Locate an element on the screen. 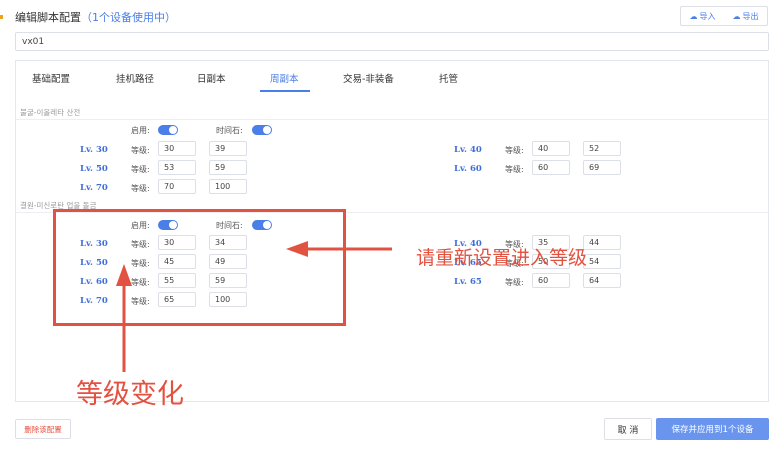 The width and height of the screenshot is (774, 453). section2-enable-label: 启用: is located at coordinates (140, 225).